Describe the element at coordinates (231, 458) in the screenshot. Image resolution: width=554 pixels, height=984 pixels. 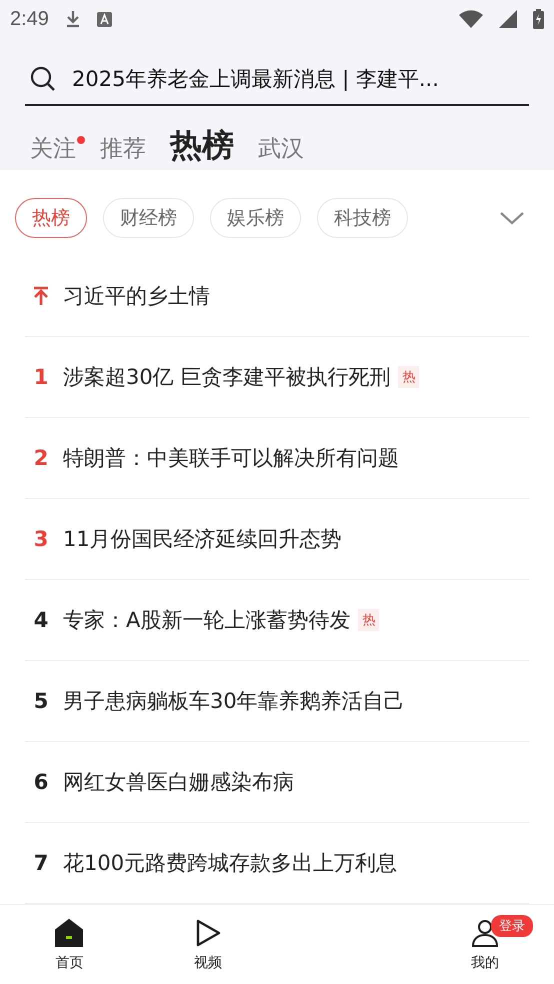
I see `headline-text: 特朗普：中美联手可以解决所有问题` at that location.